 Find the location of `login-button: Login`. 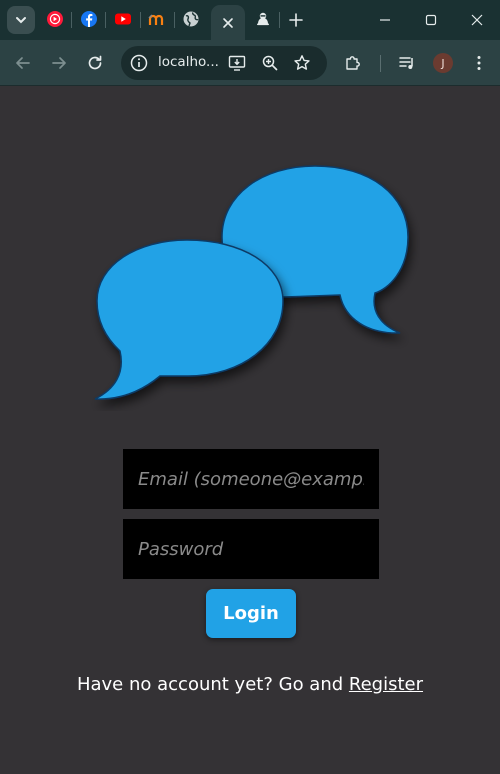

login-button: Login is located at coordinates (251, 613).